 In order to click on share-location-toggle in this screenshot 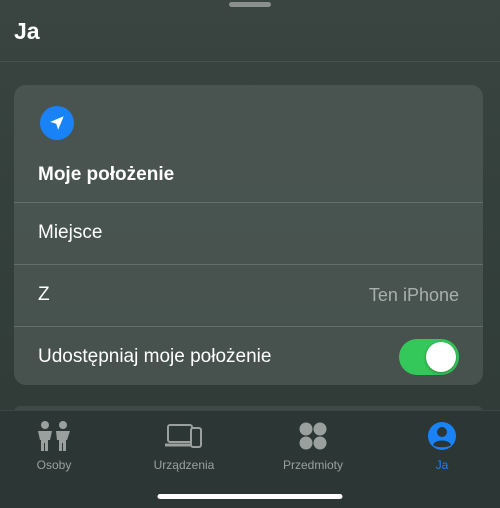, I will do `click(429, 357)`.